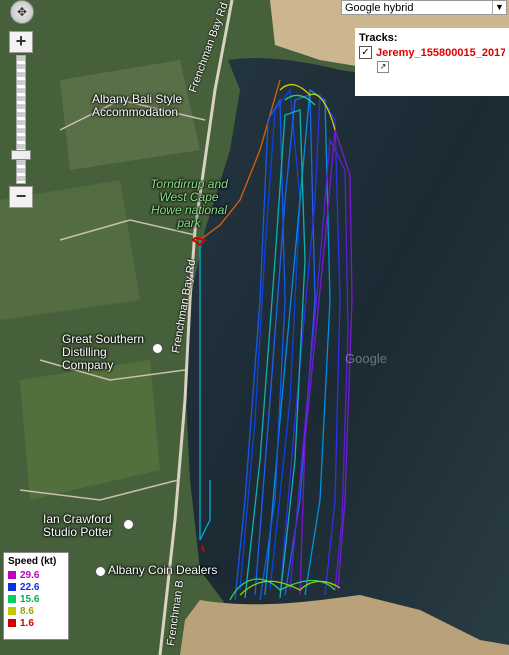  What do you see at coordinates (21, 197) in the screenshot?
I see `zoom-out-button: −` at bounding box center [21, 197].